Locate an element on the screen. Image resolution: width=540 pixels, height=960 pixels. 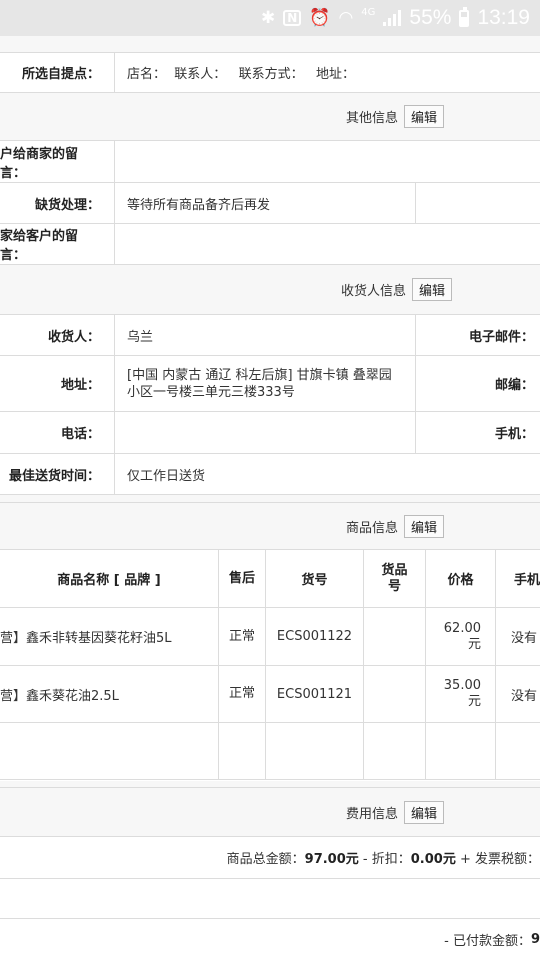
best-time-label: 最佳送货时间： is located at coordinates (54, 476).